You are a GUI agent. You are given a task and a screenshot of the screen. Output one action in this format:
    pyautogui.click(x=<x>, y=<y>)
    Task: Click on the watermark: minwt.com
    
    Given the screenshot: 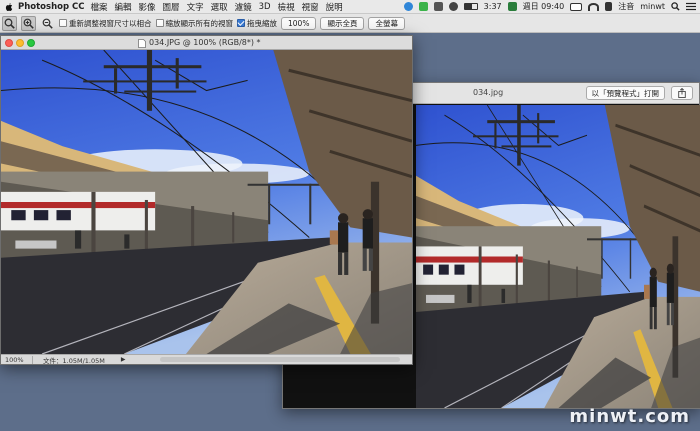 What is the action you would take?
    pyautogui.click(x=629, y=416)
    